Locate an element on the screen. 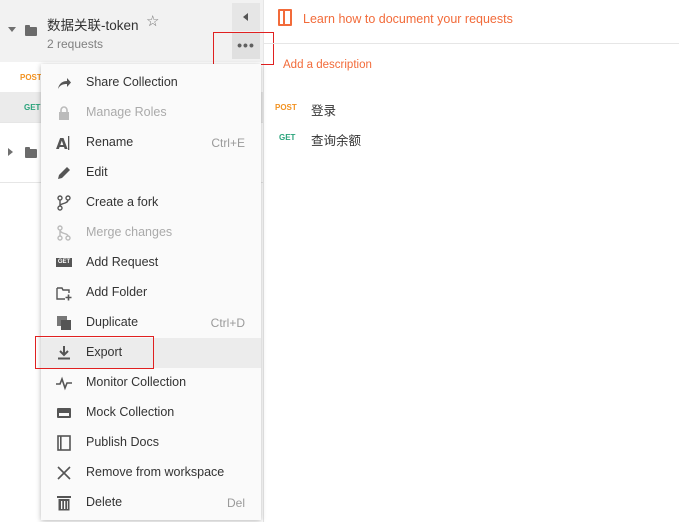 This screenshot has height=522, width=679. menu-item-mock-collection: Mock Collection is located at coordinates (151, 413).